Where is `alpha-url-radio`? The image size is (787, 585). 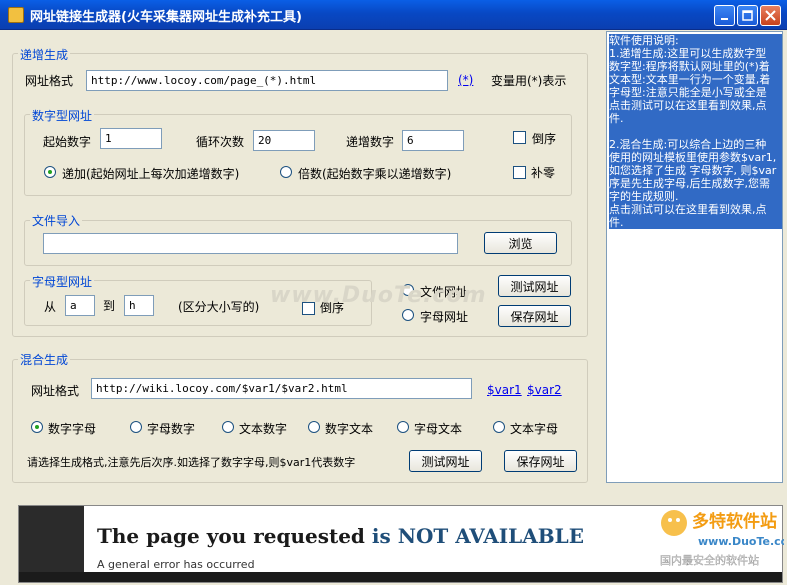 alpha-url-radio is located at coordinates (408, 315).